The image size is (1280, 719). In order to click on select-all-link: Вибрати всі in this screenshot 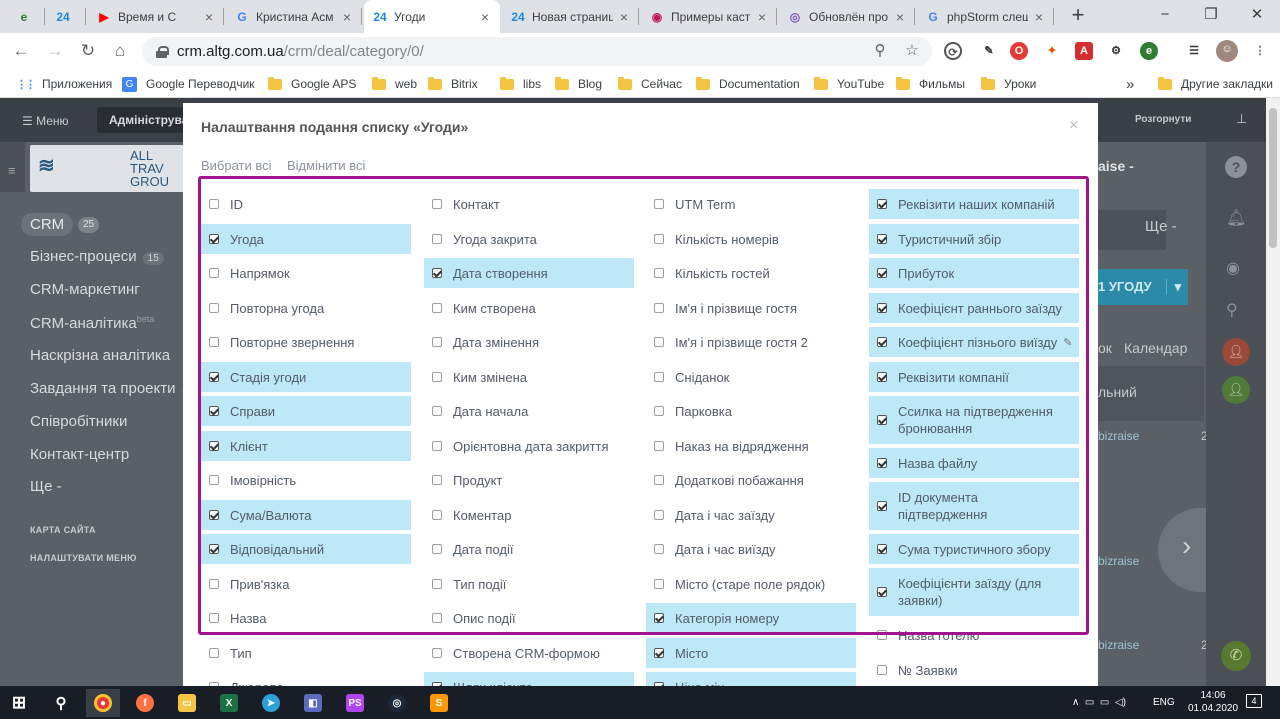, I will do `click(236, 165)`.